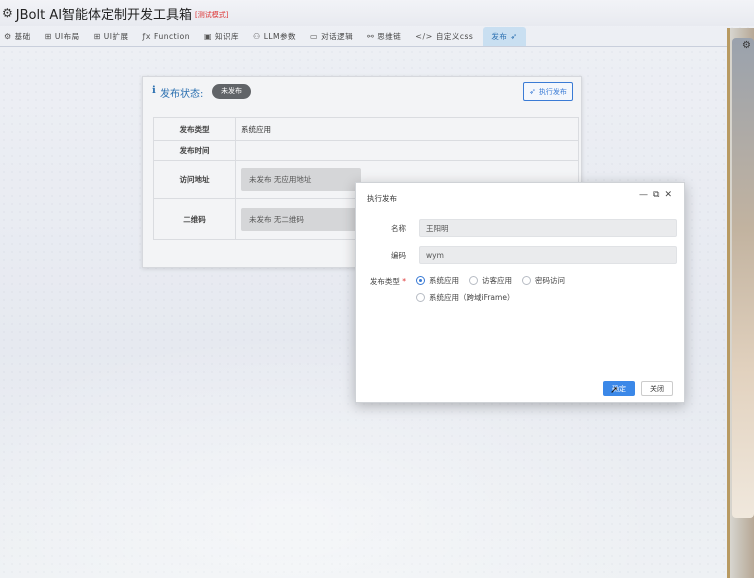 The image size is (754, 578). What do you see at coordinates (398, 228) in the screenshot?
I see `name-label: 名称` at bounding box center [398, 228].